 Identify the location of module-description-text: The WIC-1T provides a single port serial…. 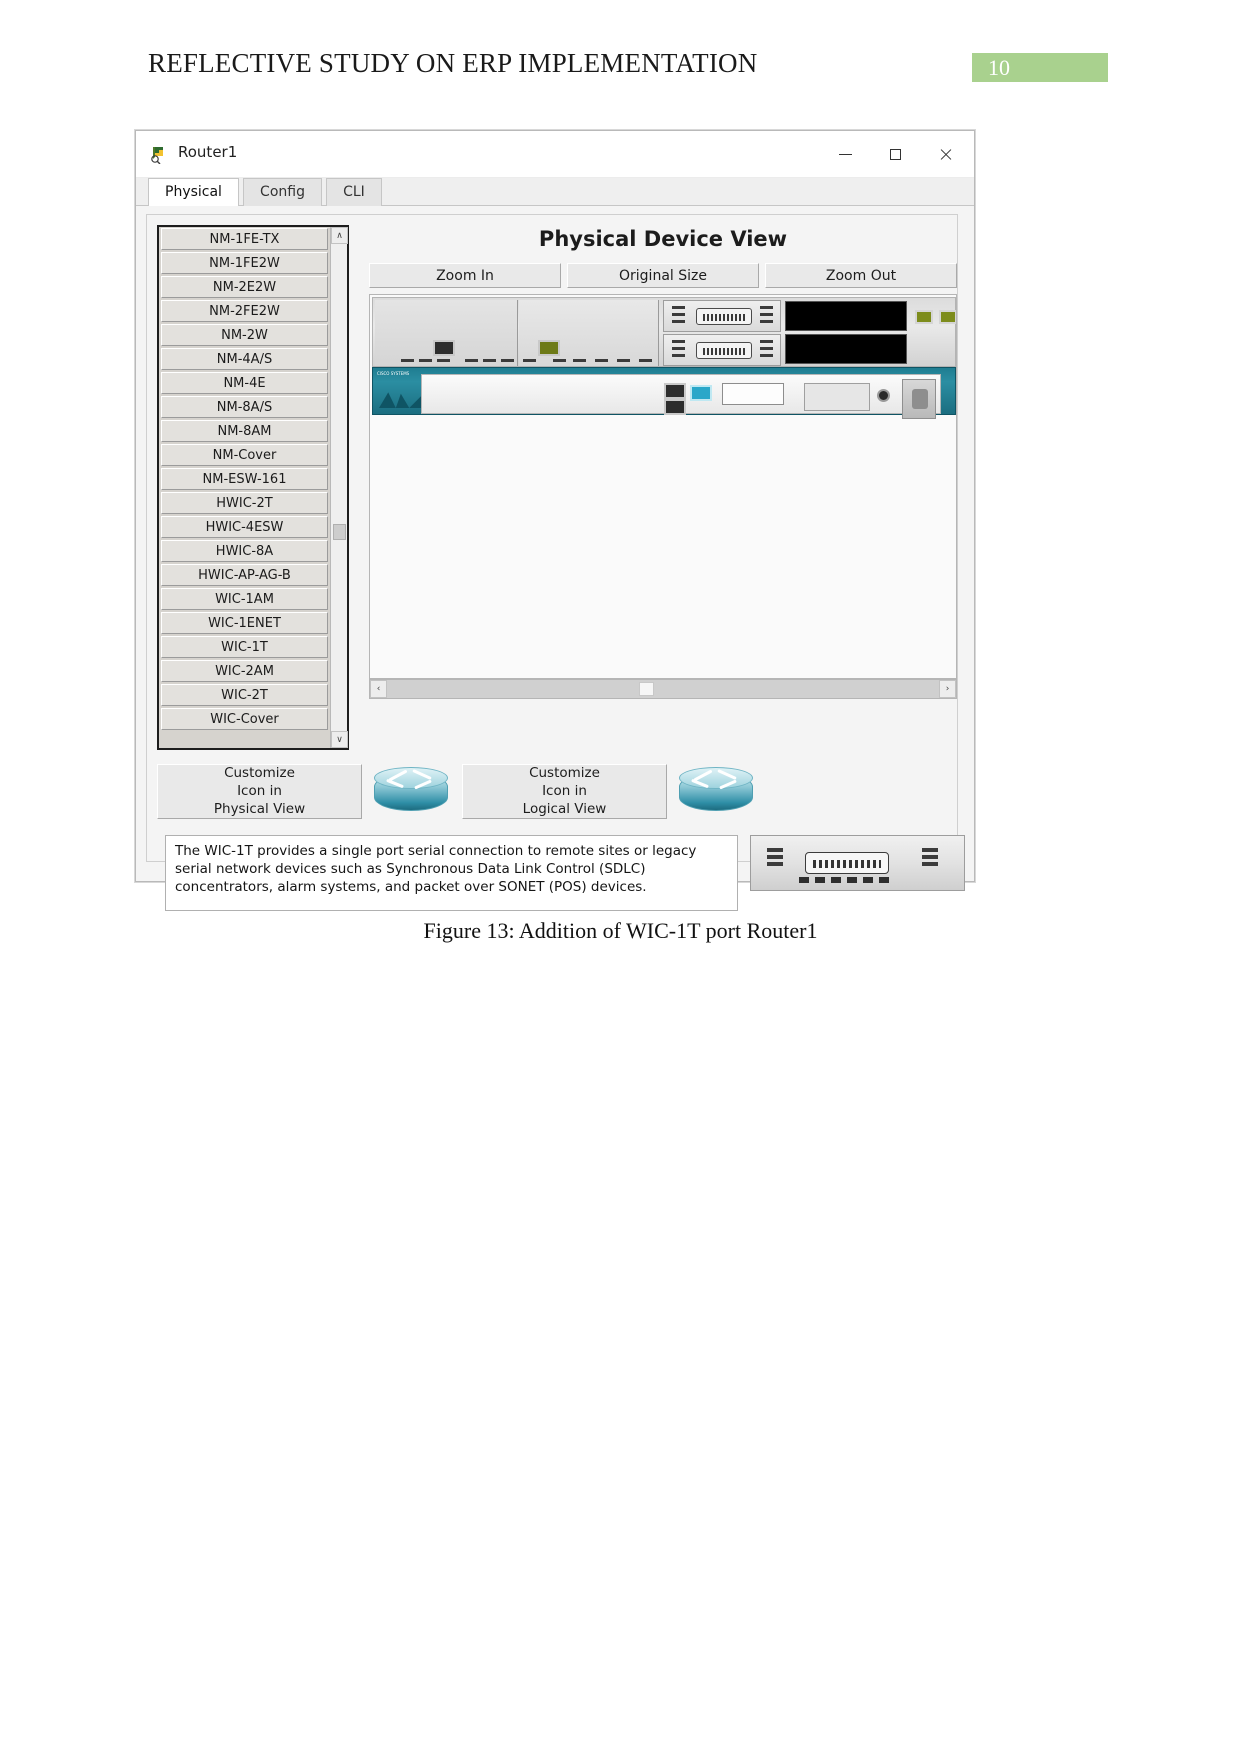
(451, 873).